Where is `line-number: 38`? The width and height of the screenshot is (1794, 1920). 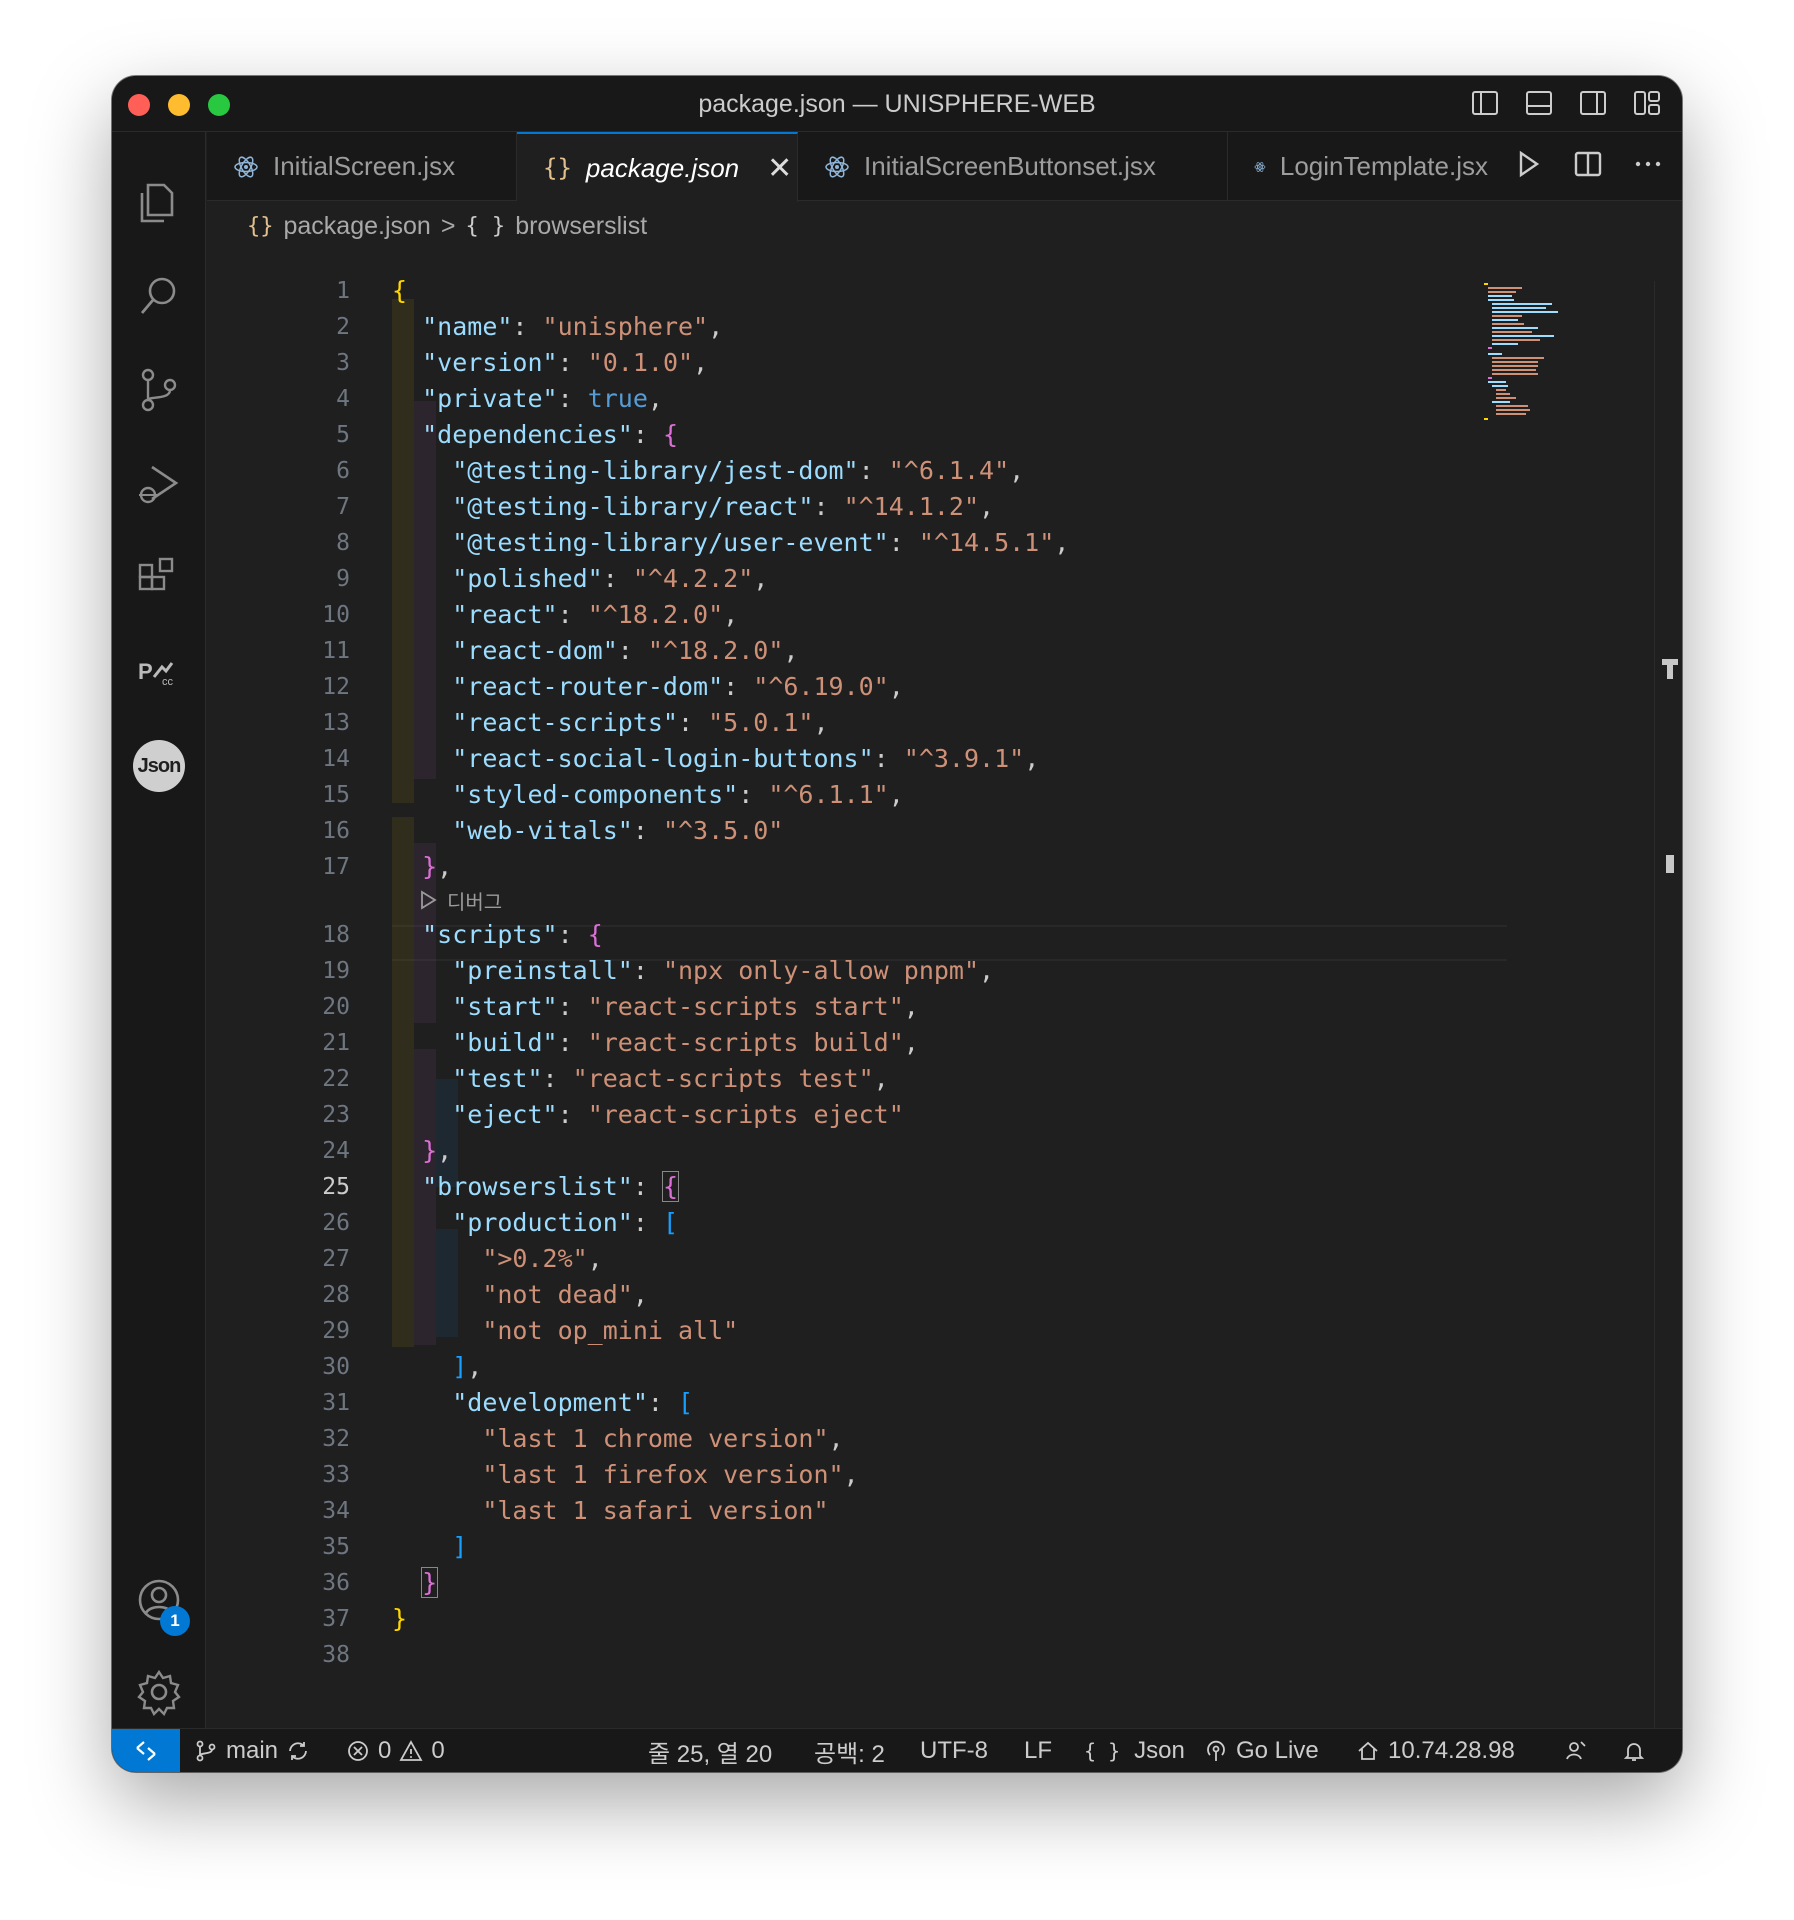
line-number: 38 is located at coordinates (336, 1655).